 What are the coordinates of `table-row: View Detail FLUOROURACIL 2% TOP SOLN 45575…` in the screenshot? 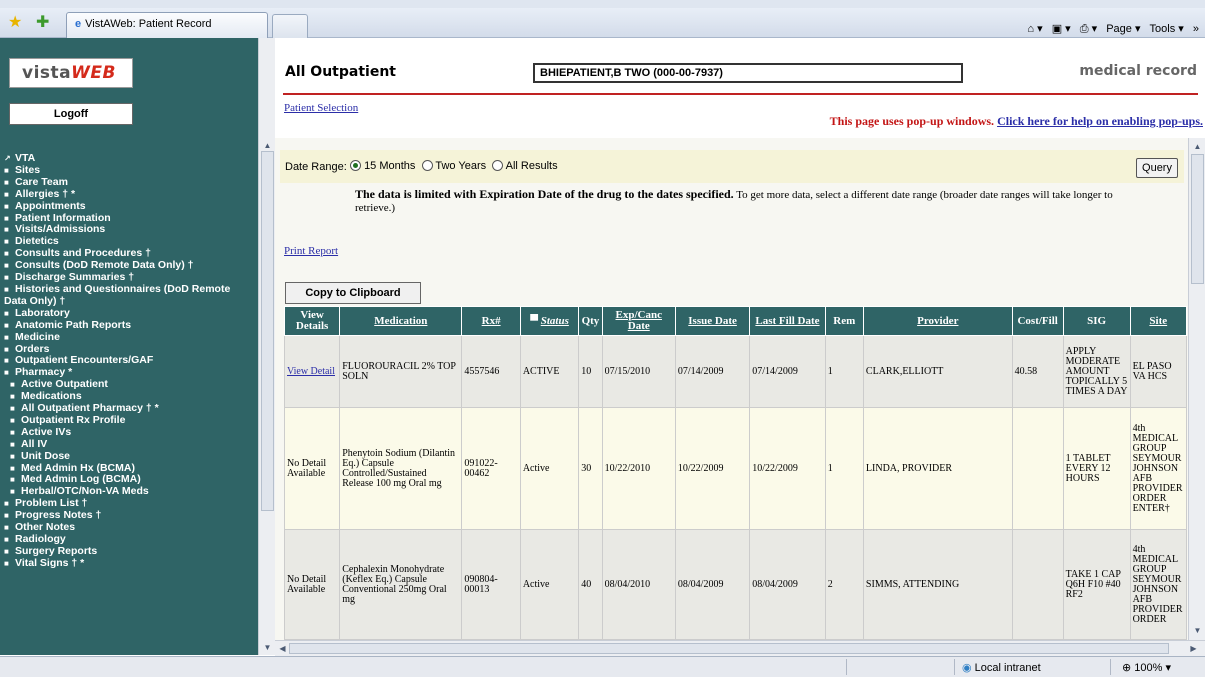 It's located at (735, 371).